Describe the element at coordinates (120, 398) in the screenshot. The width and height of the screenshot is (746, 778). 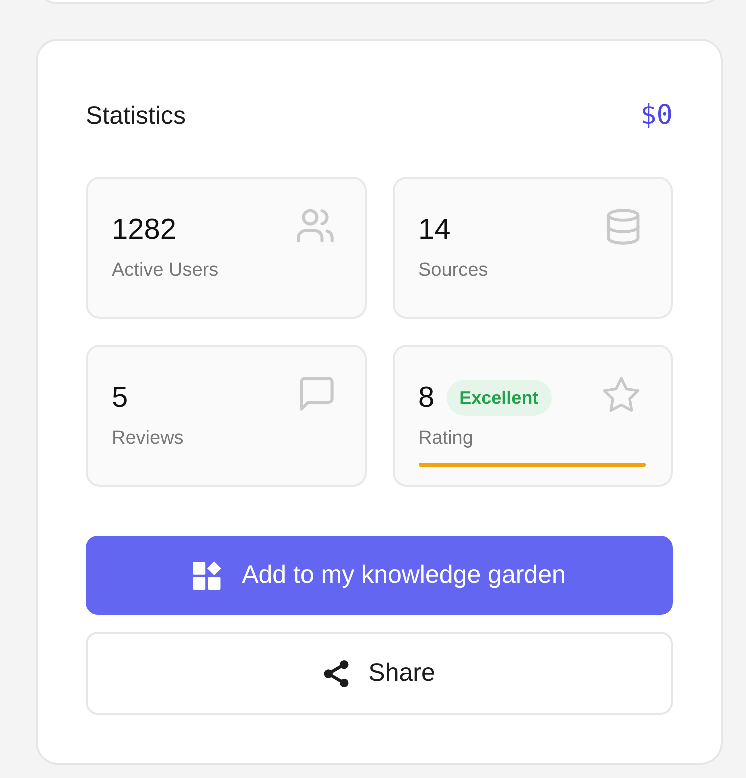
I see `stat-value: 5` at that location.